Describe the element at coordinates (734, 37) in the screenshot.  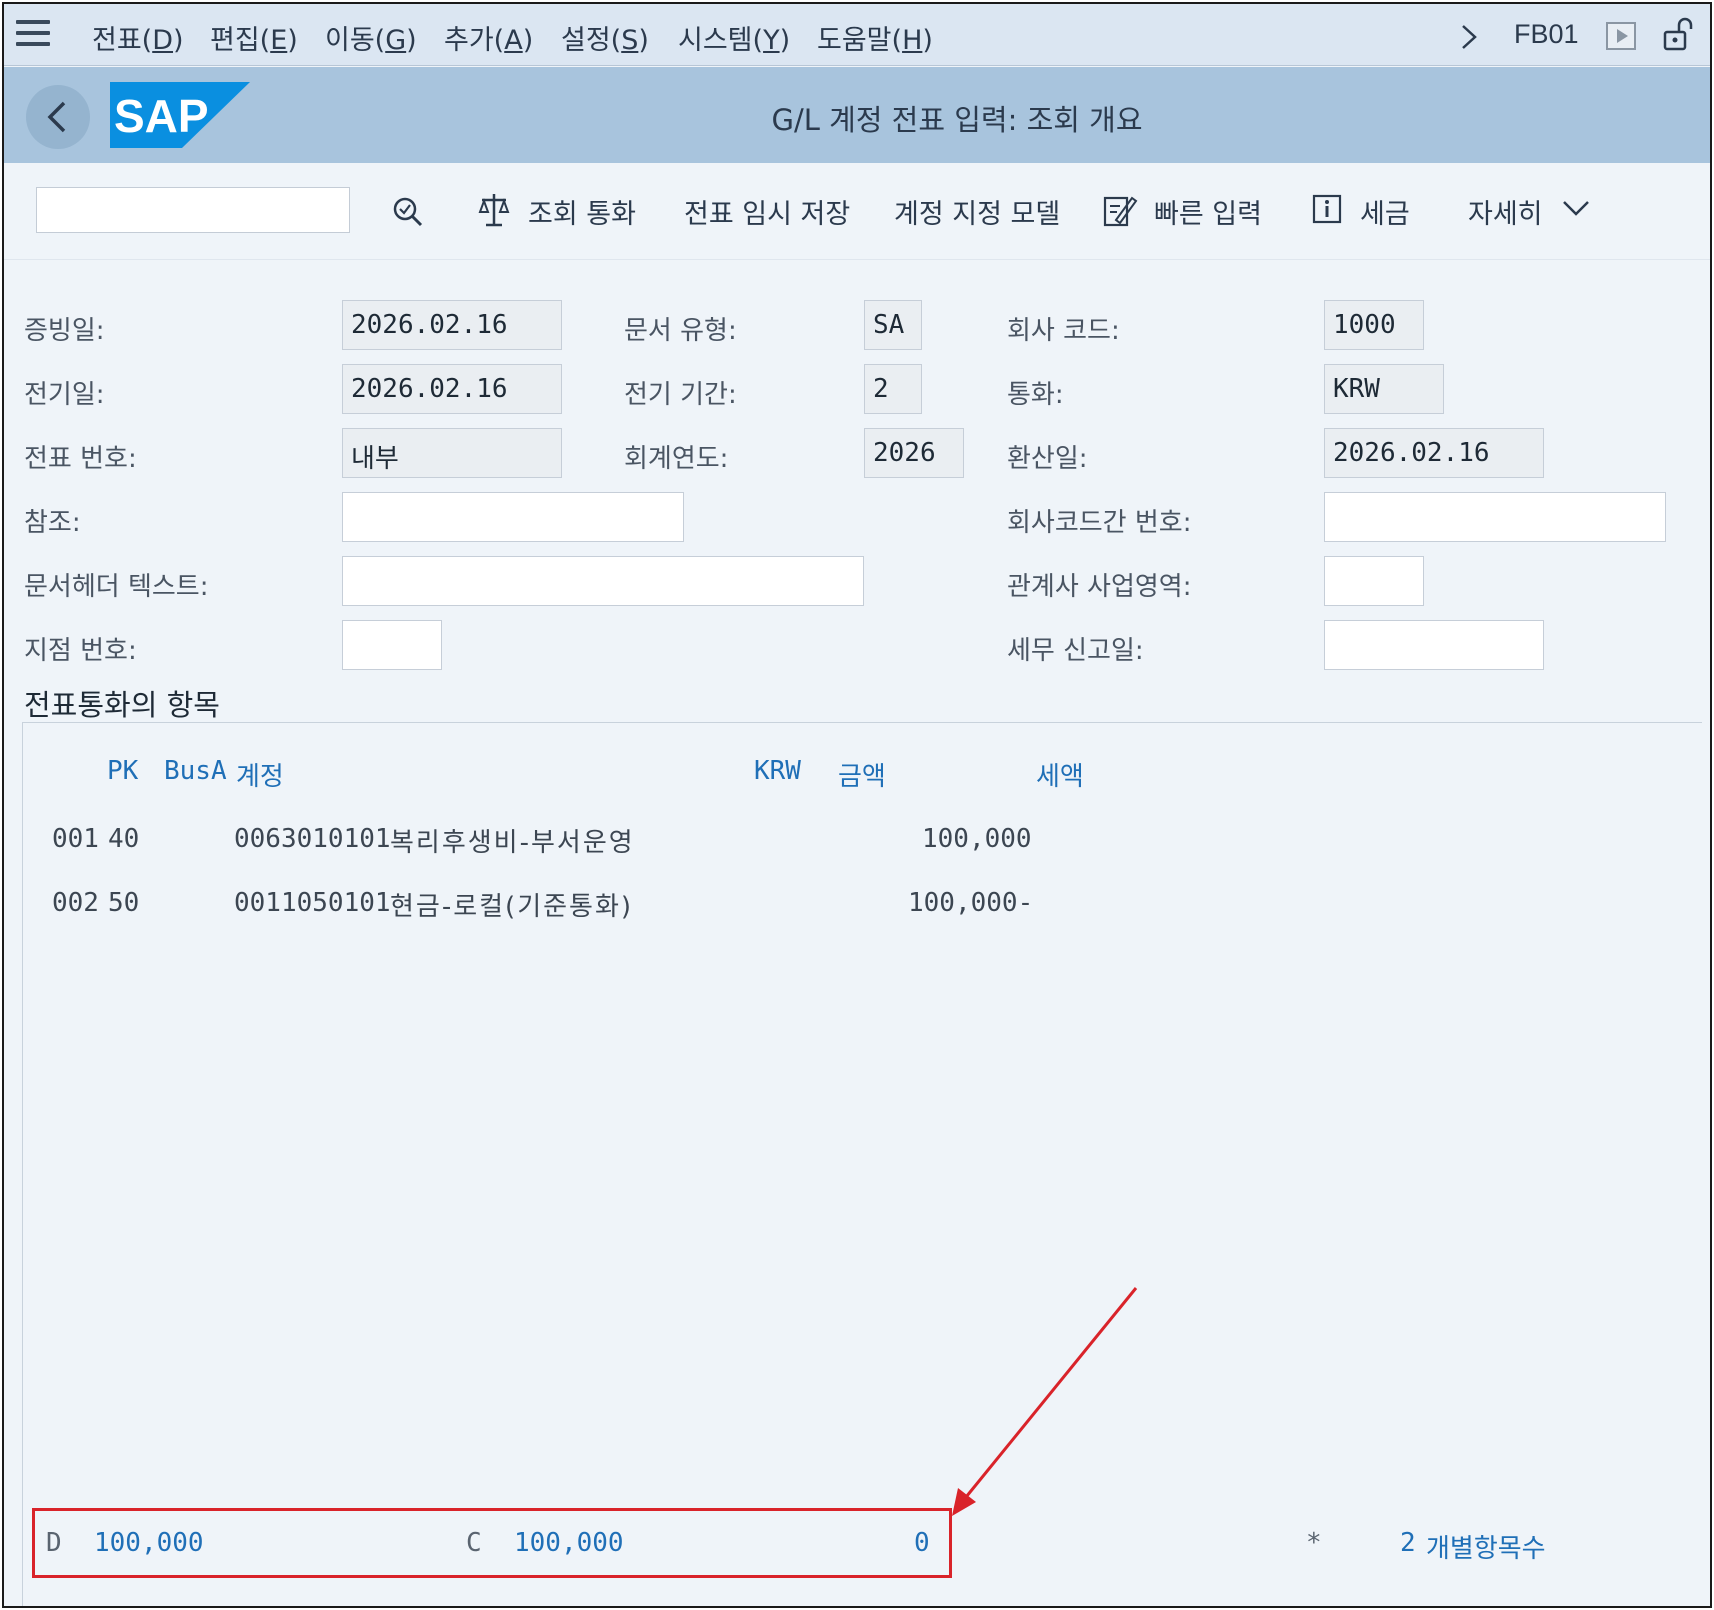
I see `menu-system: 시스템(Y)` at that location.